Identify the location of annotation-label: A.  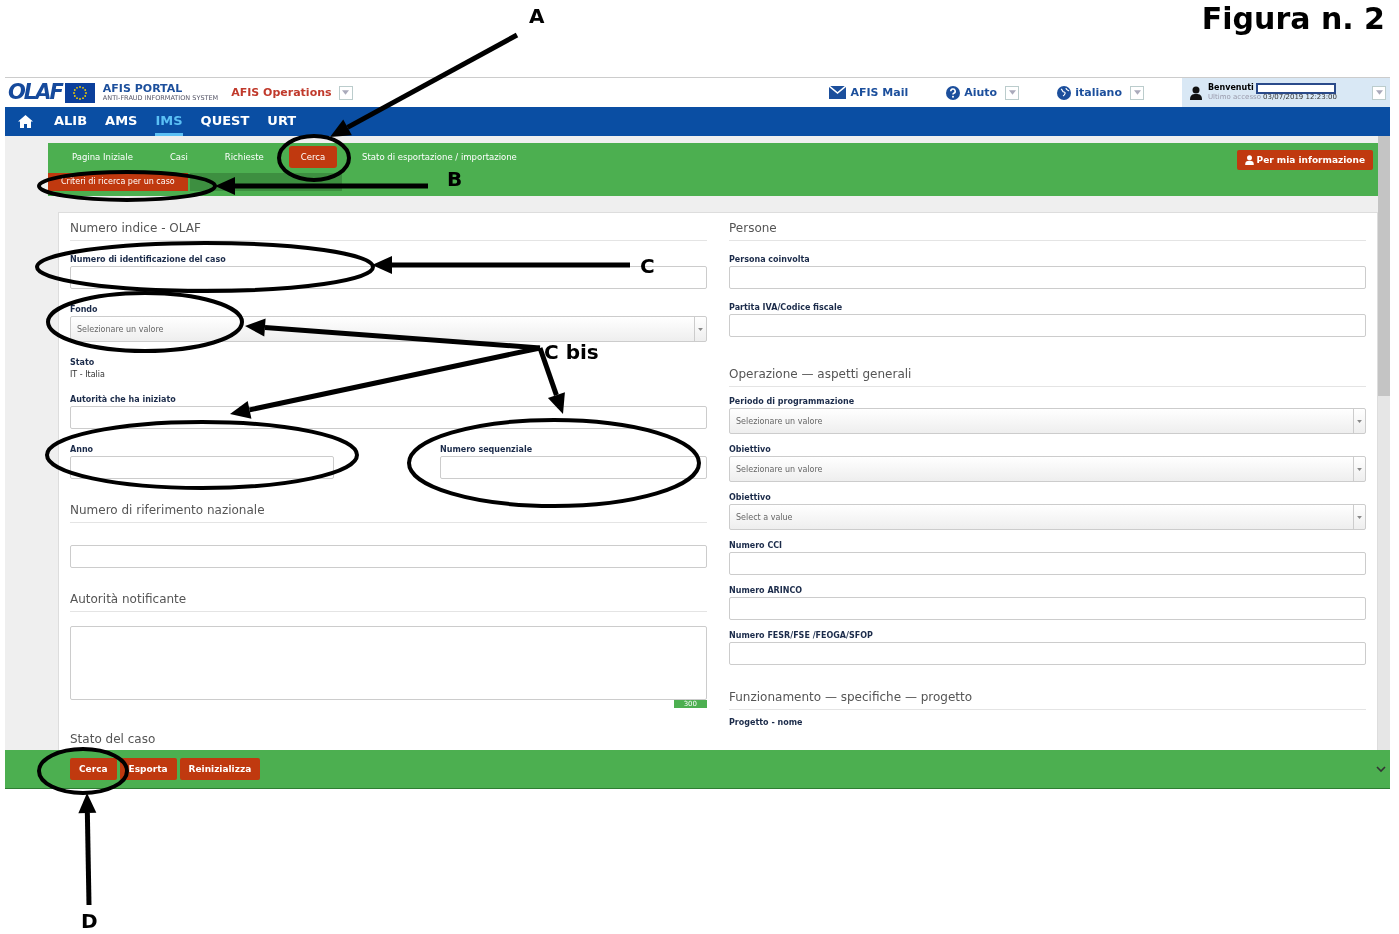
(537, 16).